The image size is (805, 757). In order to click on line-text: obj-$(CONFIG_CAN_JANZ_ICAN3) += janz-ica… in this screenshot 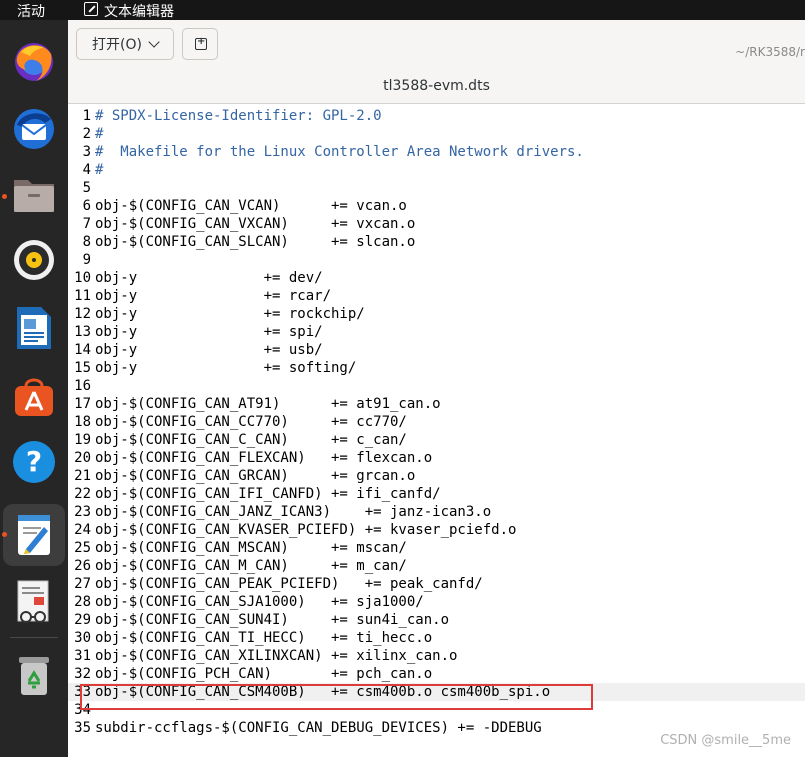, I will do `click(293, 512)`.